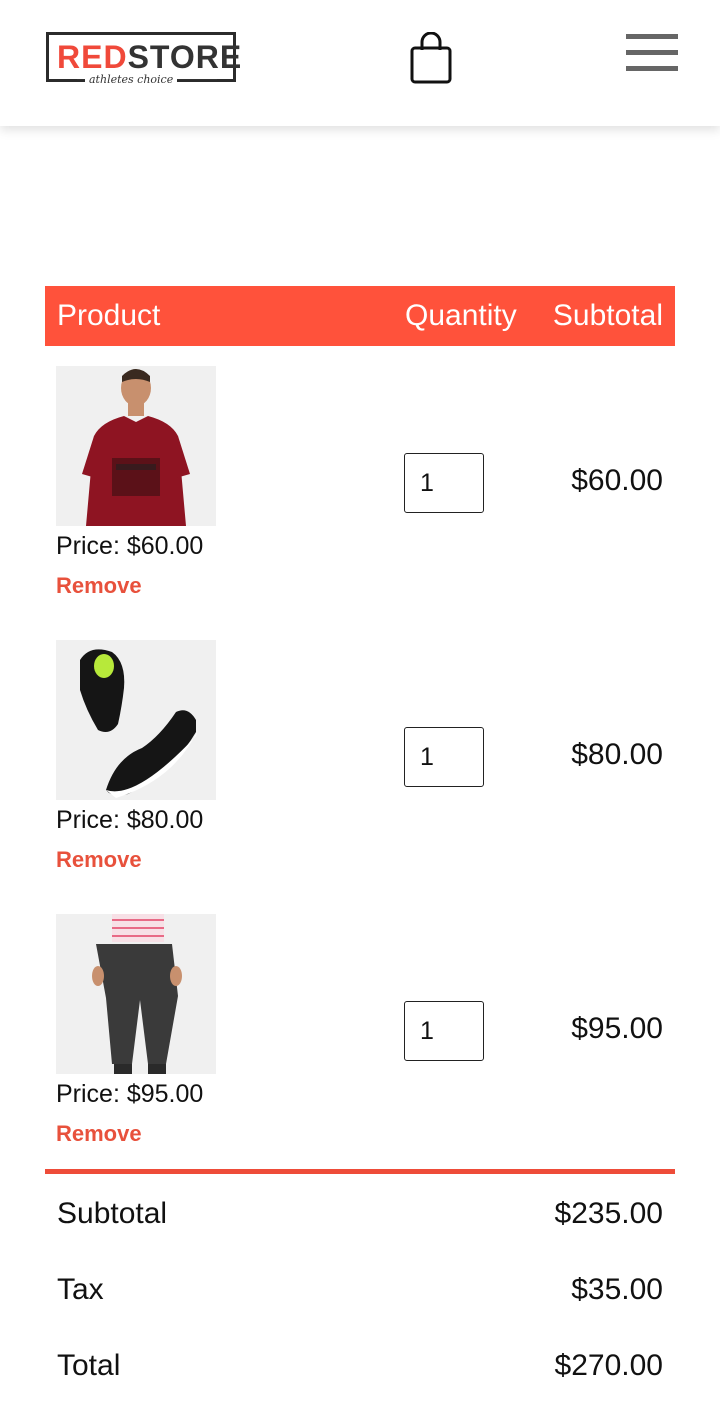 The image size is (720, 1414). What do you see at coordinates (607, 315) in the screenshot?
I see `column-header-subtotal: Subtotal` at bounding box center [607, 315].